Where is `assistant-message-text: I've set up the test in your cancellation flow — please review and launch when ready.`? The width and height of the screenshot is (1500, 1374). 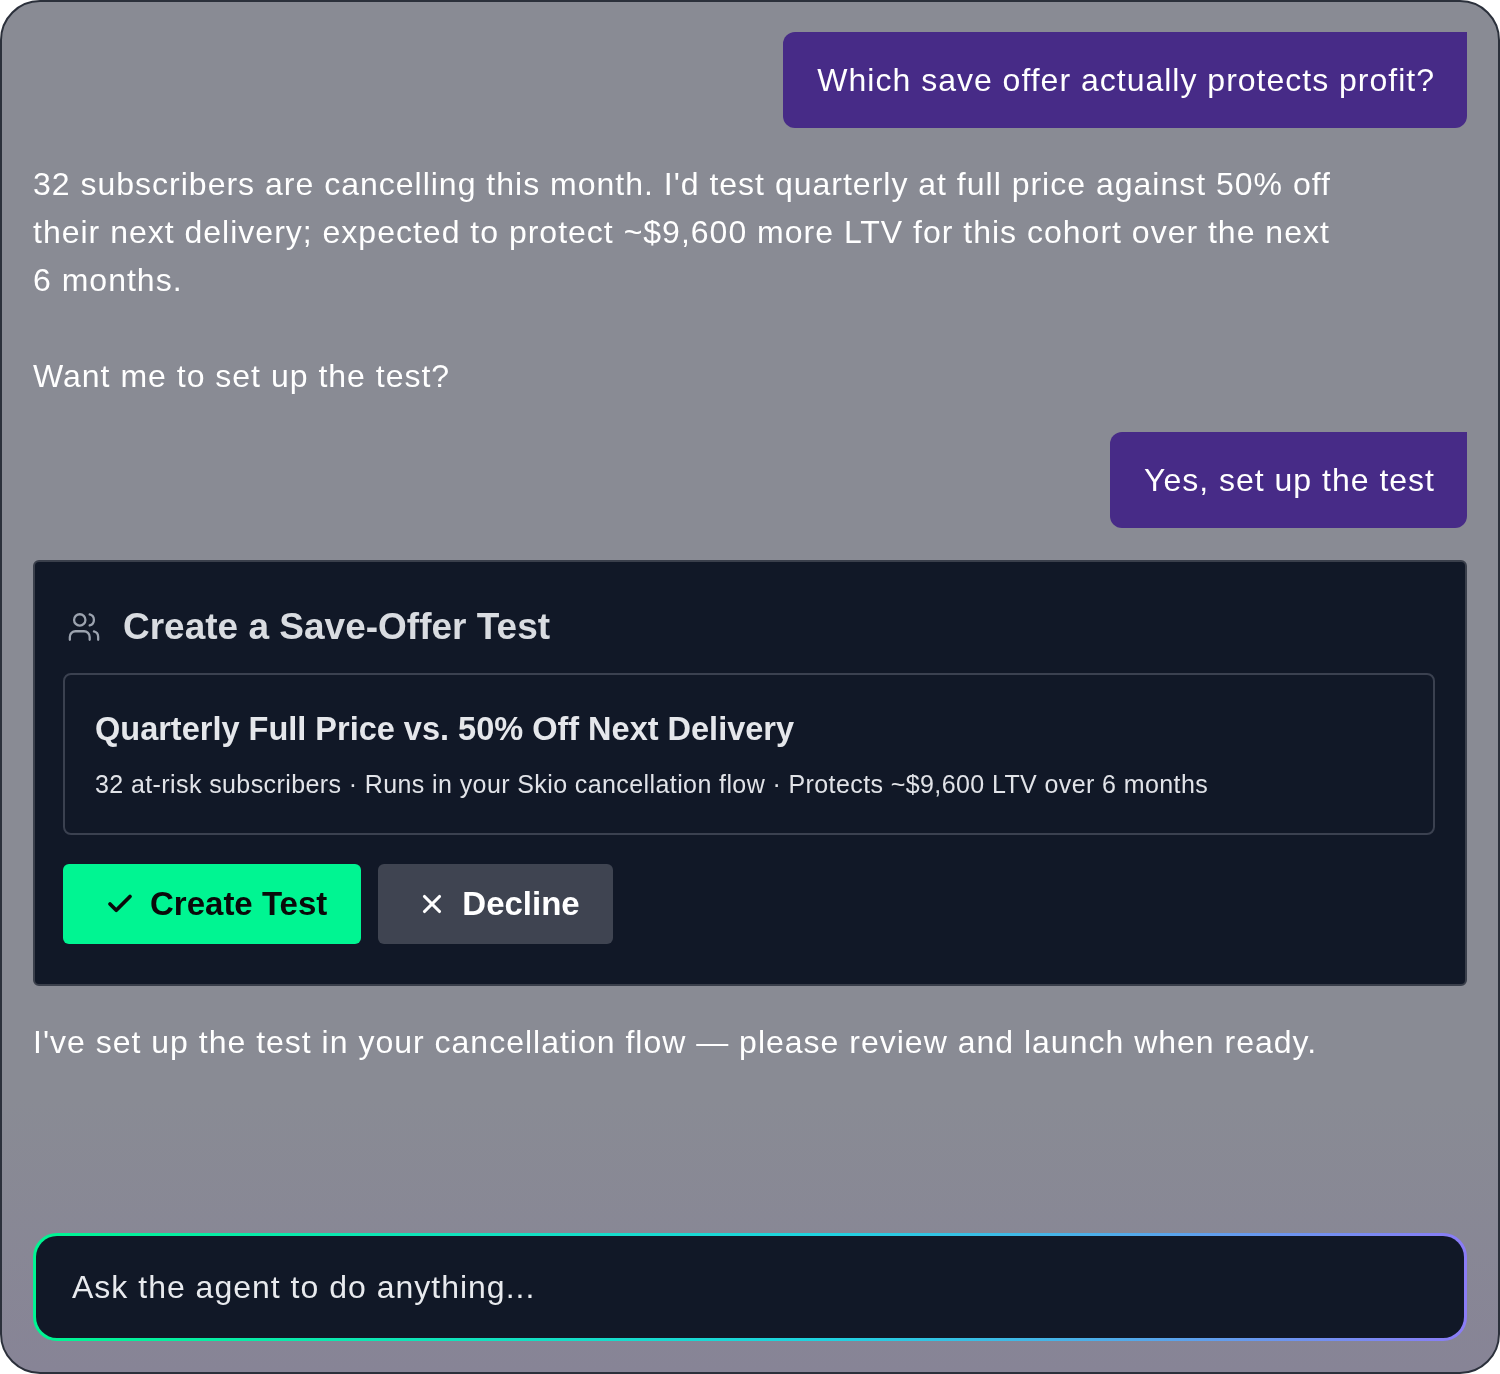
assistant-message-text: I've set up the test in your cancellation flow — please review and launch when ready. is located at coordinates (676, 1042).